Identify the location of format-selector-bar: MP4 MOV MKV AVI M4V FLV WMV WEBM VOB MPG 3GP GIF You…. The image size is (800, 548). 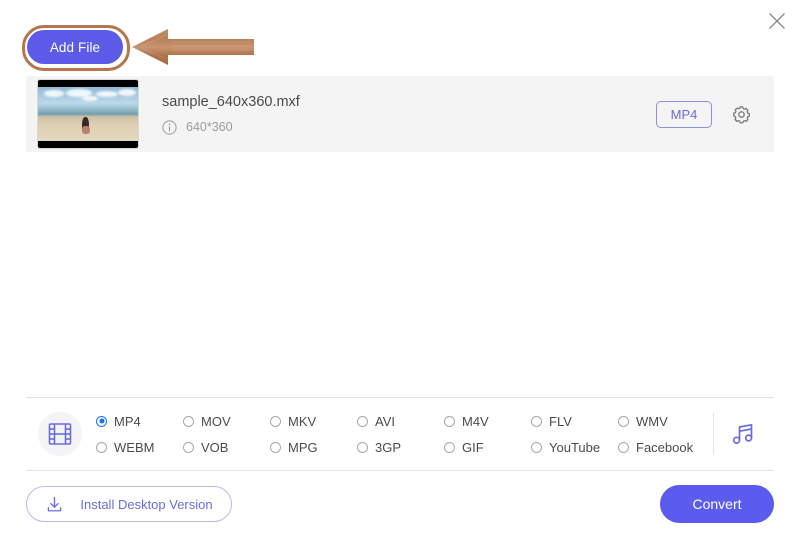
(400, 434).